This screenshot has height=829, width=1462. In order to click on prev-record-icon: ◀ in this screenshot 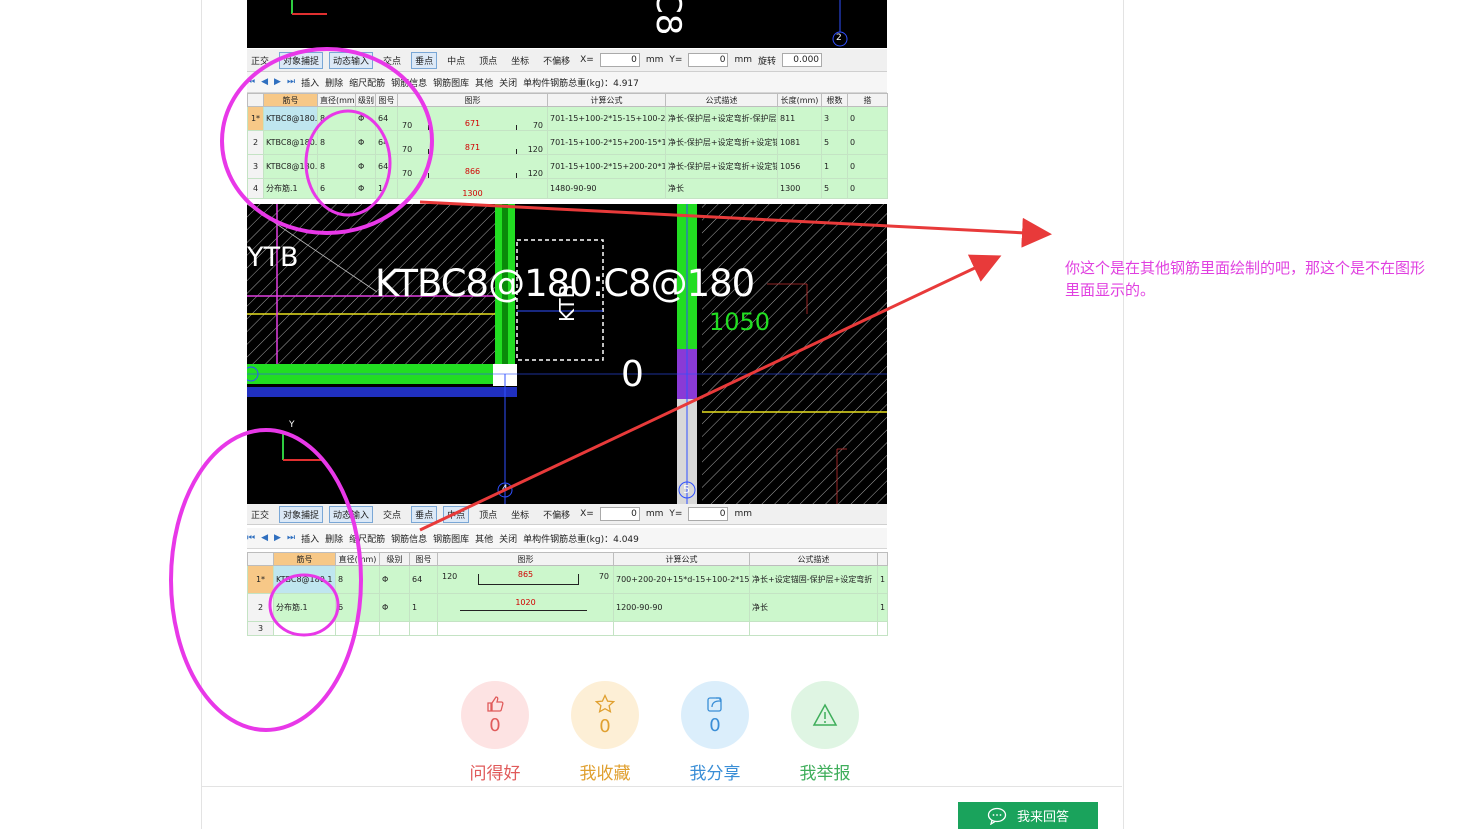, I will do `click(264, 538)`.